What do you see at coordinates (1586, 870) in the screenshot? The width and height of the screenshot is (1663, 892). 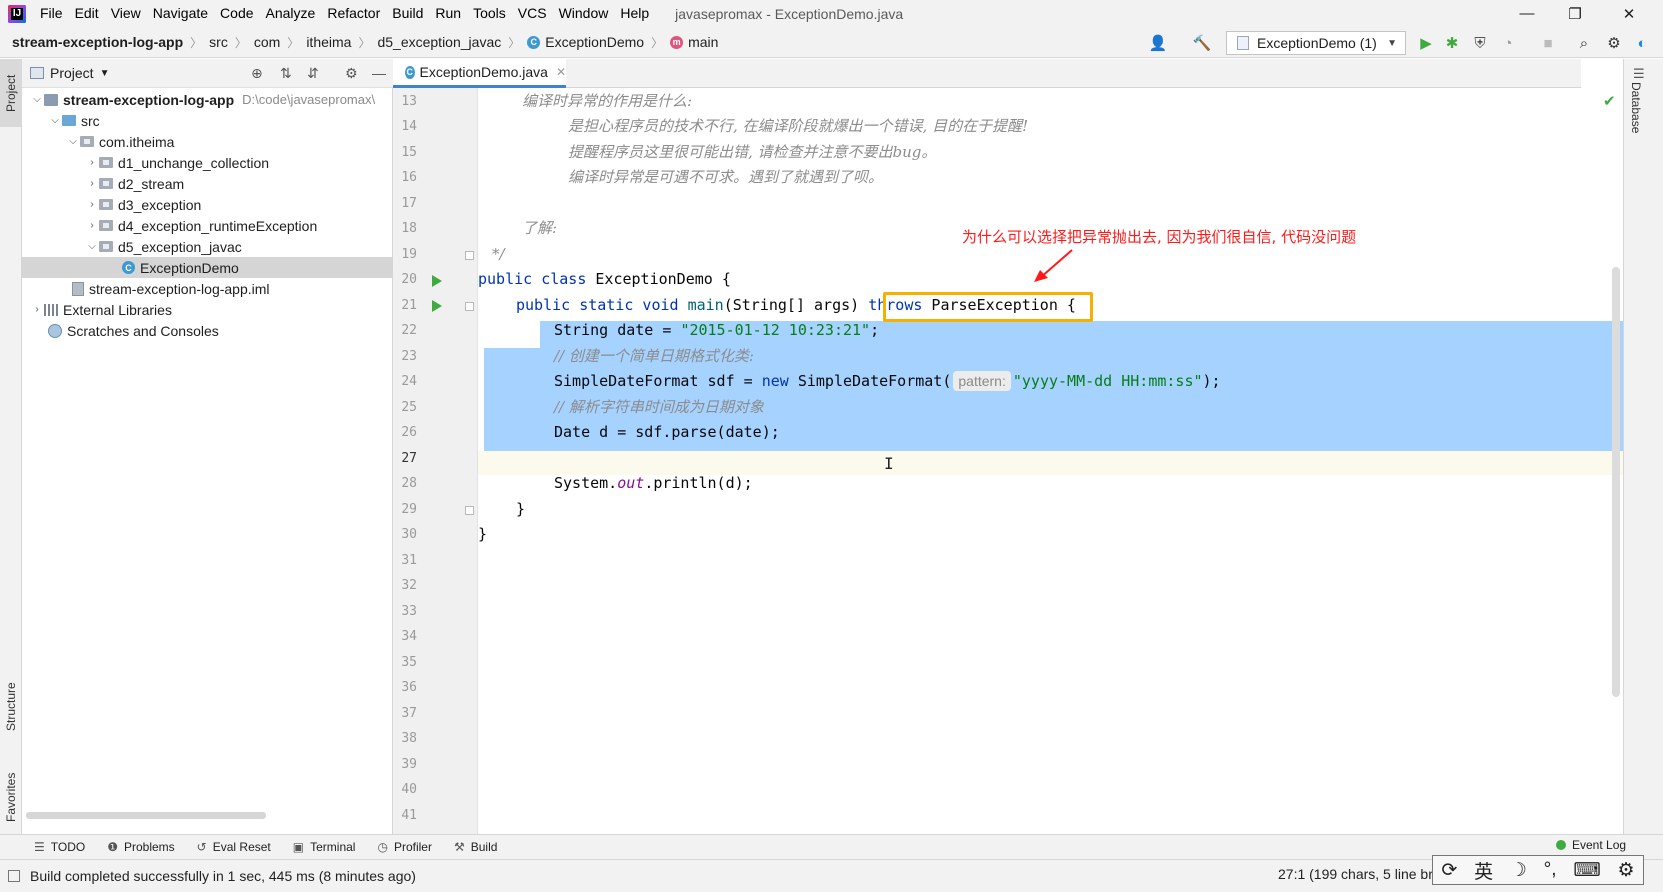 I see `keyboard-icon: ⌨` at bounding box center [1586, 870].